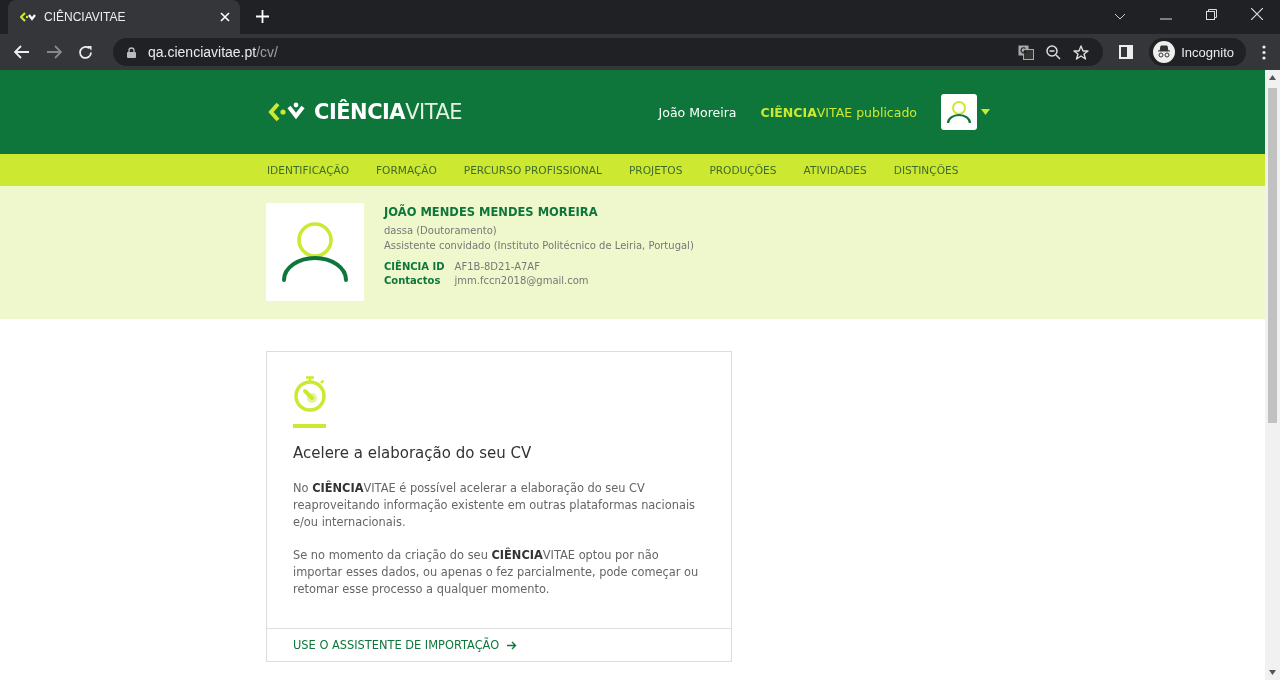  I want to click on tab-search-icon, so click(1120, 16).